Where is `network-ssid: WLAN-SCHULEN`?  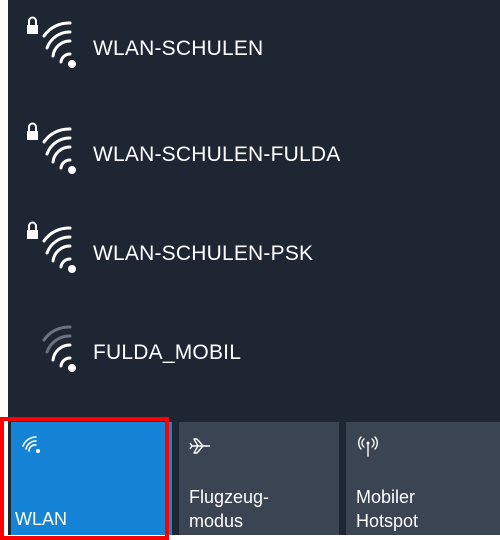
network-ssid: WLAN-SCHULEN is located at coordinates (178, 48).